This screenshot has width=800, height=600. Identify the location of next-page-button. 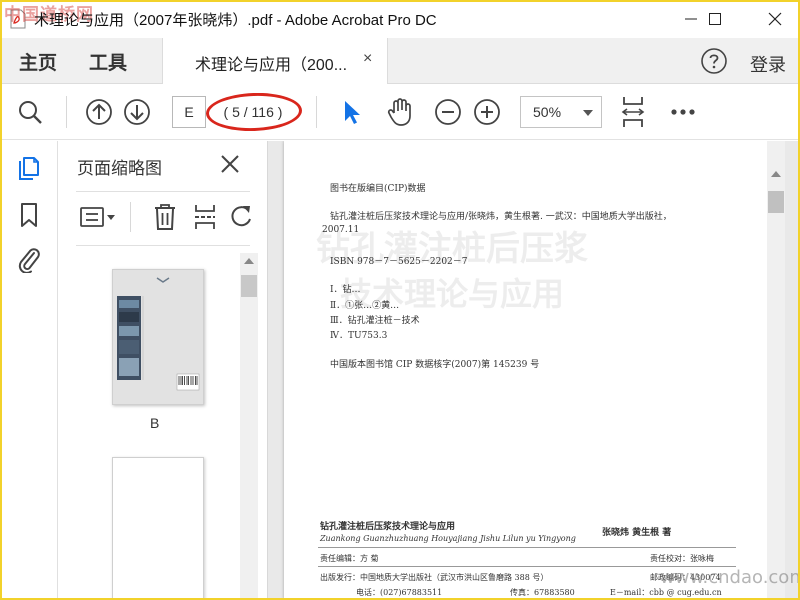
(137, 112).